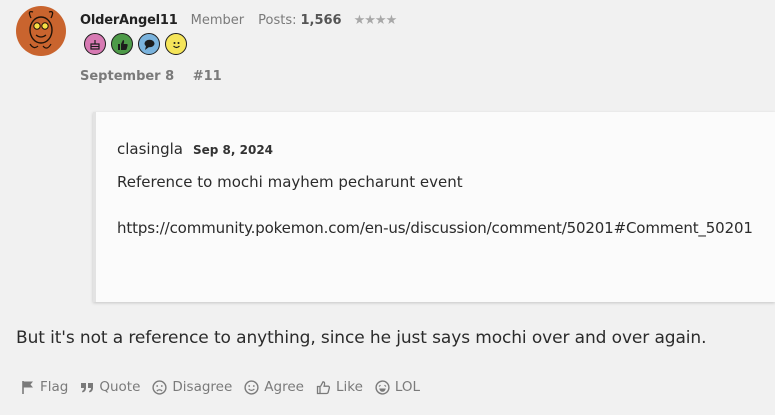 Image resolution: width=775 pixels, height=415 pixels. Describe the element at coordinates (127, 76) in the screenshot. I see `post-date: September 8` at that location.